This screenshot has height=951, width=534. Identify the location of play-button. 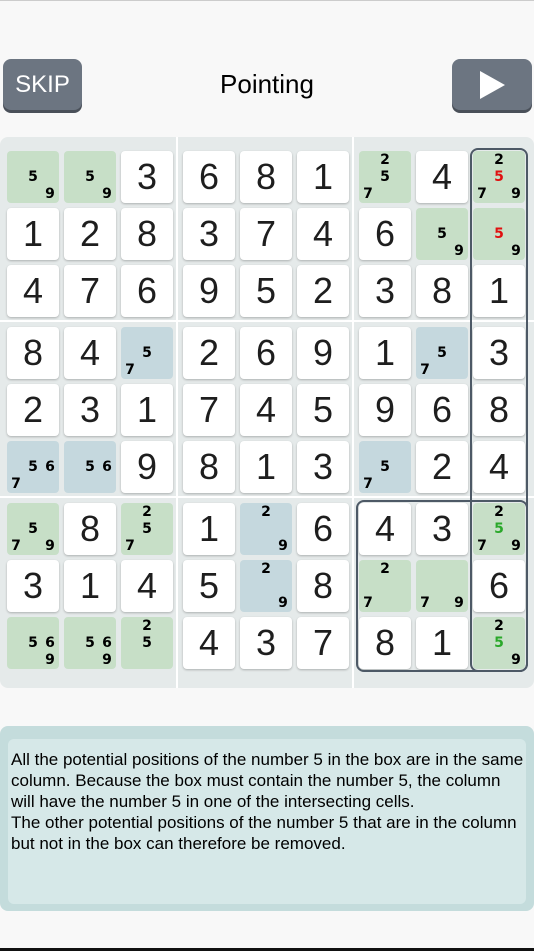
(492, 84).